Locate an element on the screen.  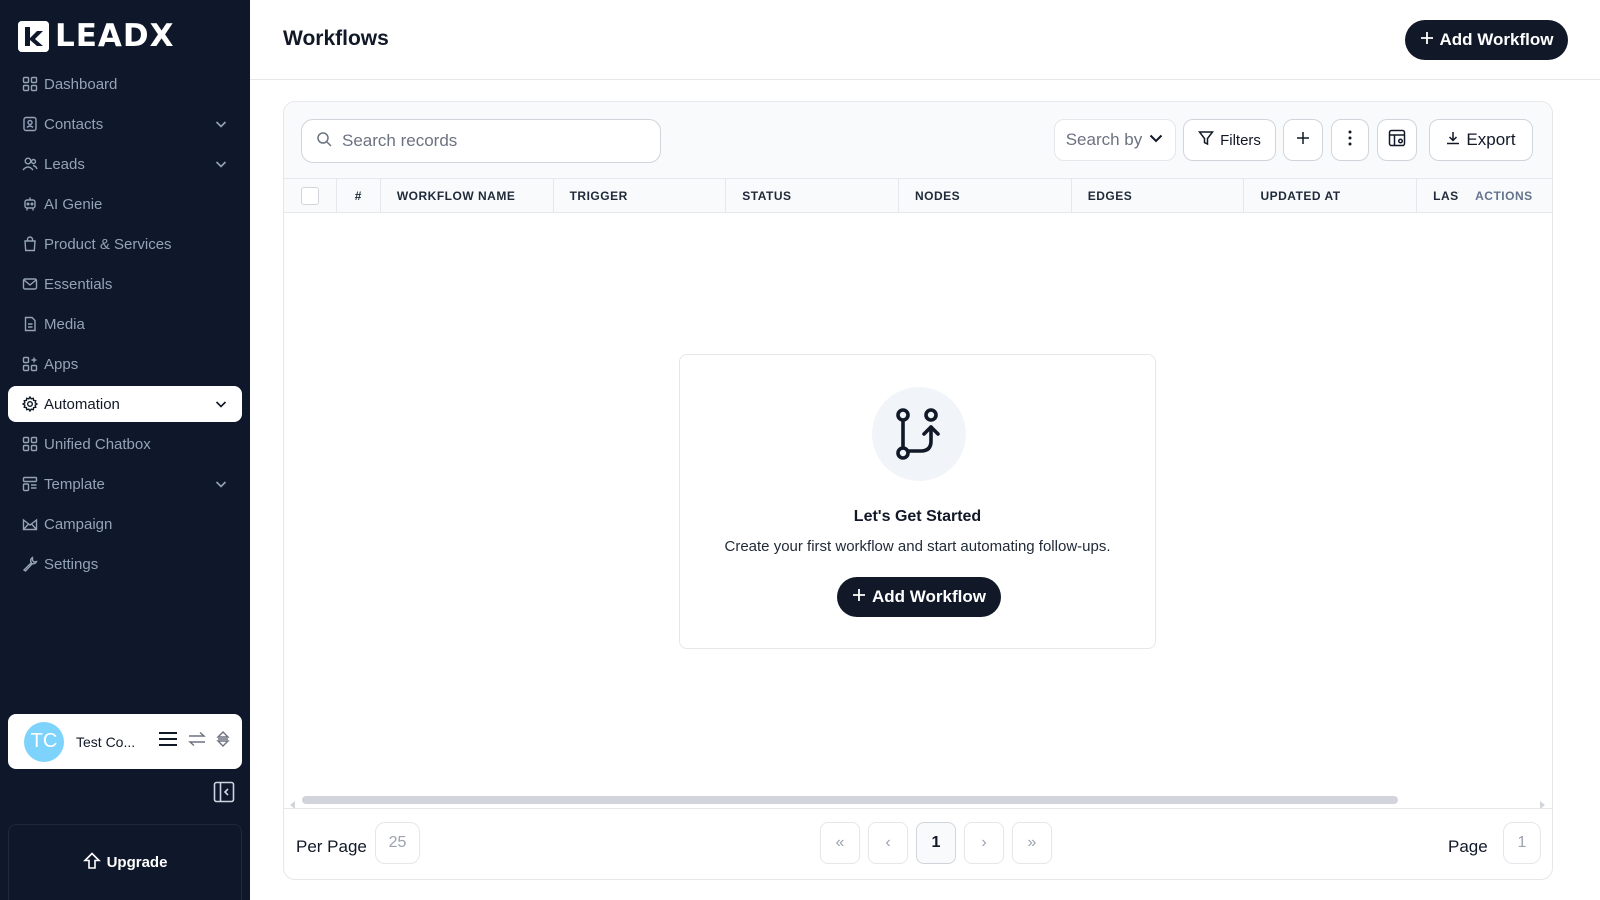
per-page-select: 25 is located at coordinates (397, 843).